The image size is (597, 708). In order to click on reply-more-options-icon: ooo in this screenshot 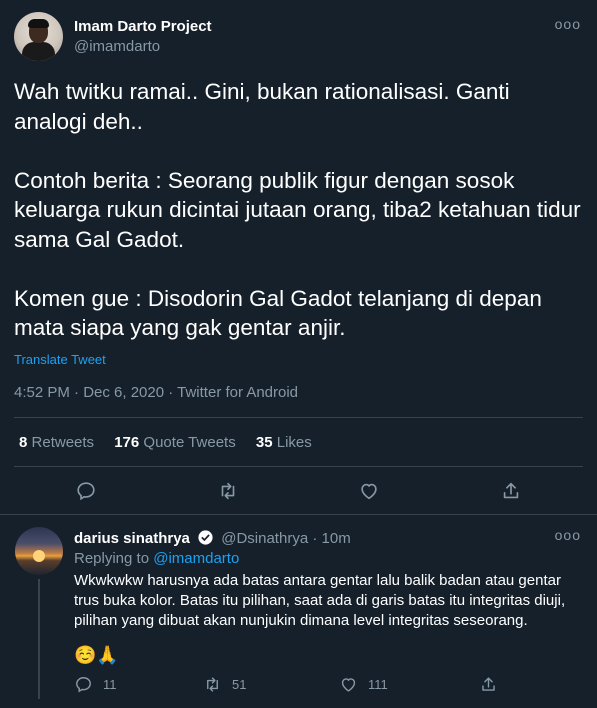, I will do `click(568, 535)`.